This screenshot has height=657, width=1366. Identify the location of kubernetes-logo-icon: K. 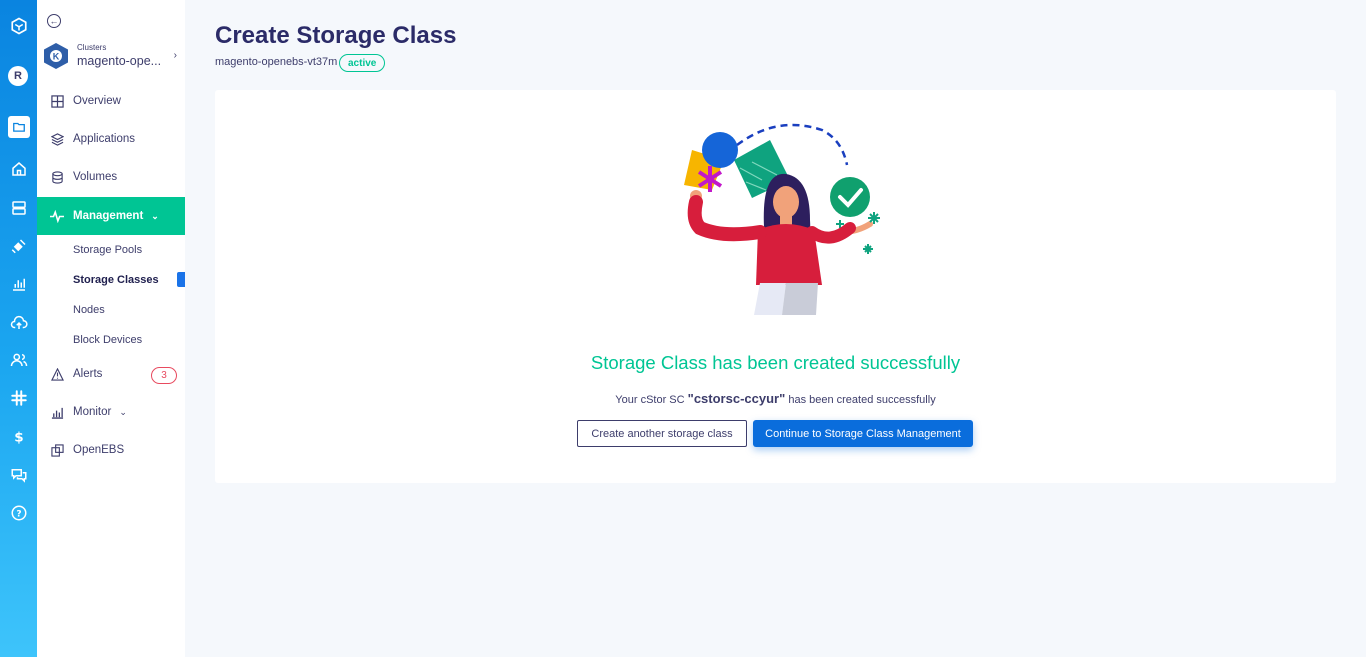
(56, 56).